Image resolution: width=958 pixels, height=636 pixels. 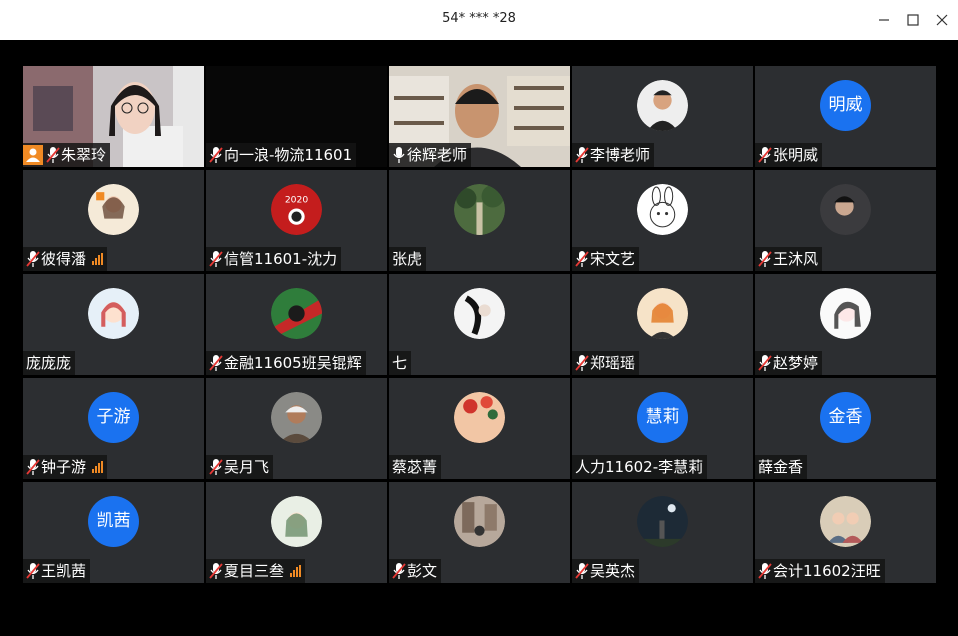 I want to click on participant-tile: 庞庞庞, so click(x=113, y=324).